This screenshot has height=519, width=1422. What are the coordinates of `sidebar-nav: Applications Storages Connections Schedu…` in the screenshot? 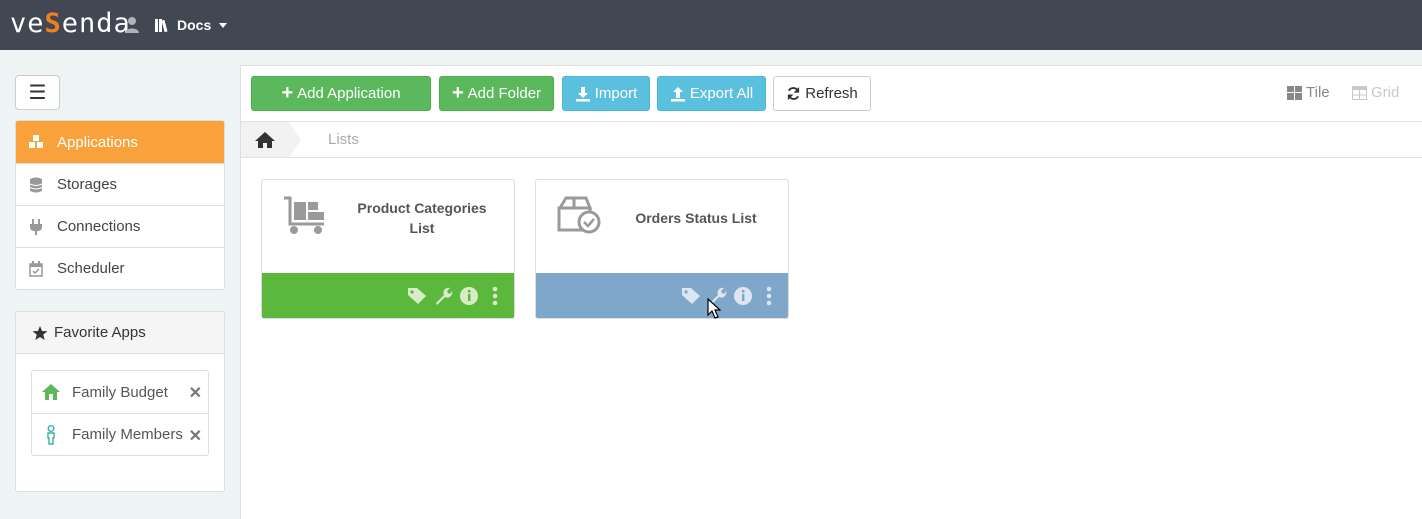 It's located at (120, 205).